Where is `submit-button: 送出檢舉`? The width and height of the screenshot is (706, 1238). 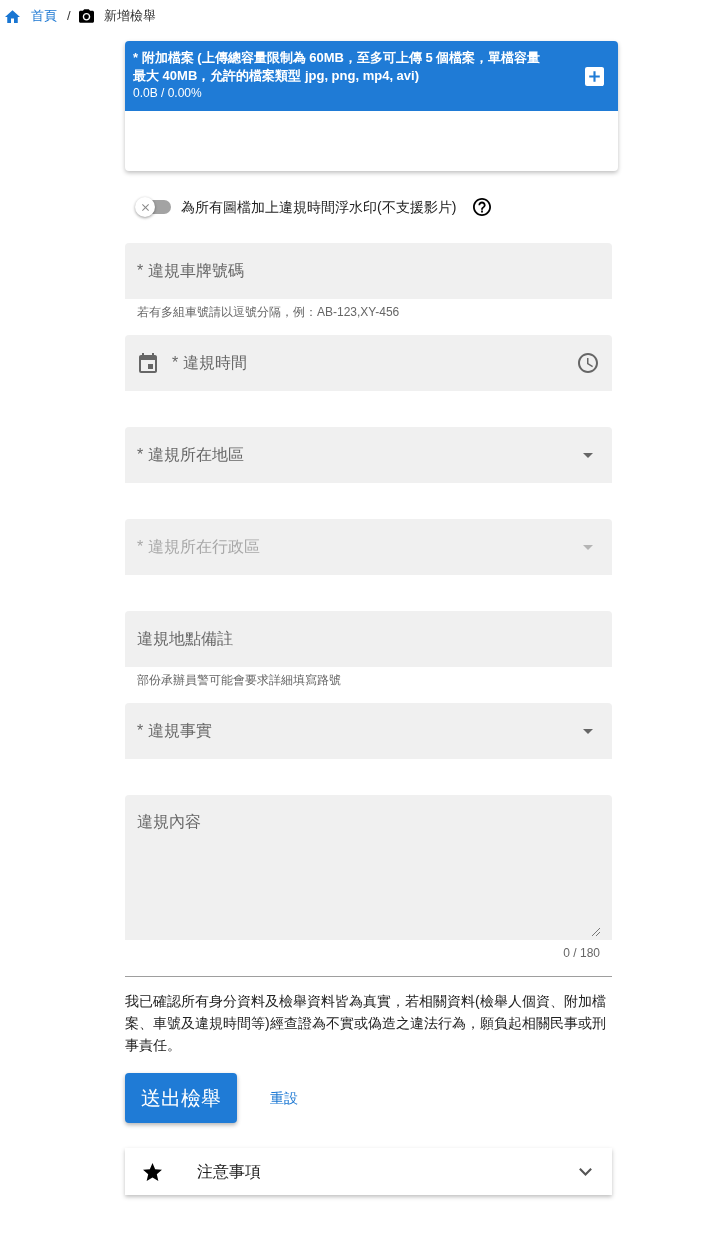 submit-button: 送出檢舉 is located at coordinates (181, 1098).